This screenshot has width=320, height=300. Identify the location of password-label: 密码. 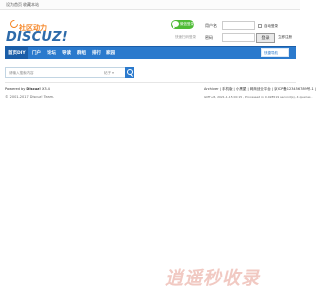
(209, 37).